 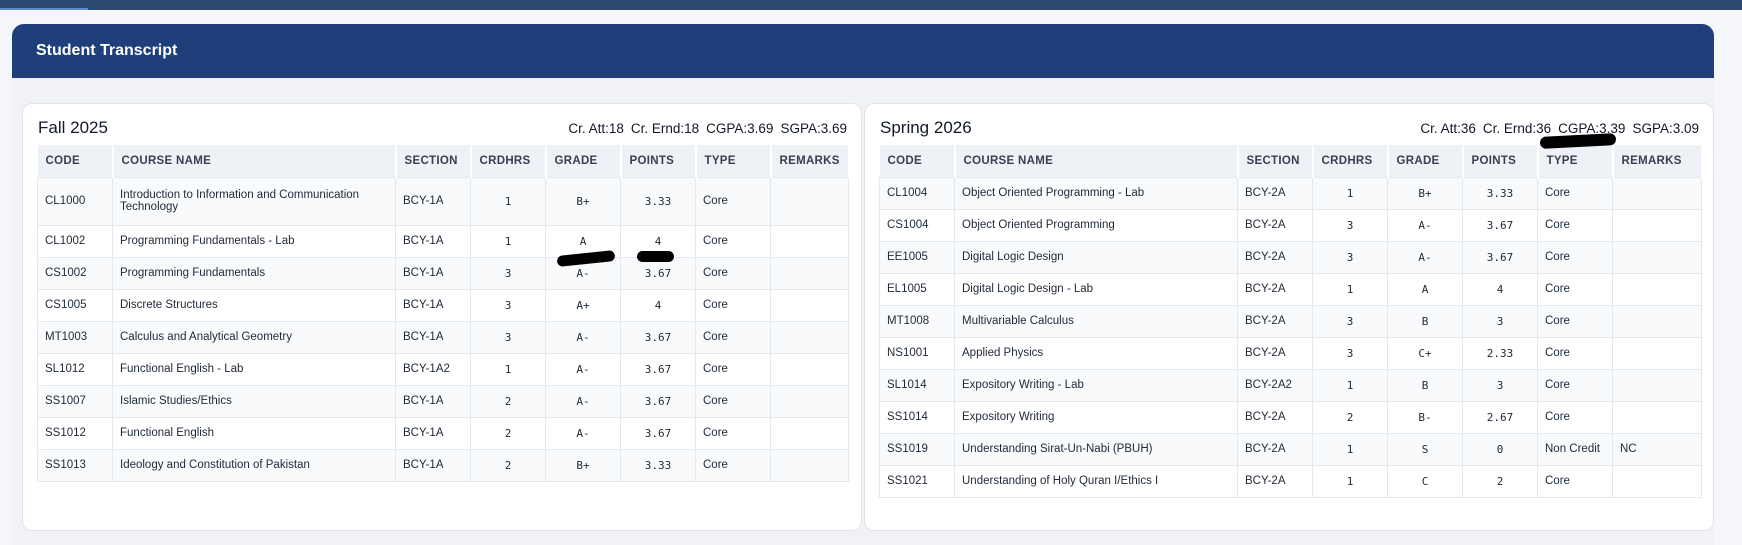 What do you see at coordinates (871, 5) in the screenshot?
I see `top-navbar` at bounding box center [871, 5].